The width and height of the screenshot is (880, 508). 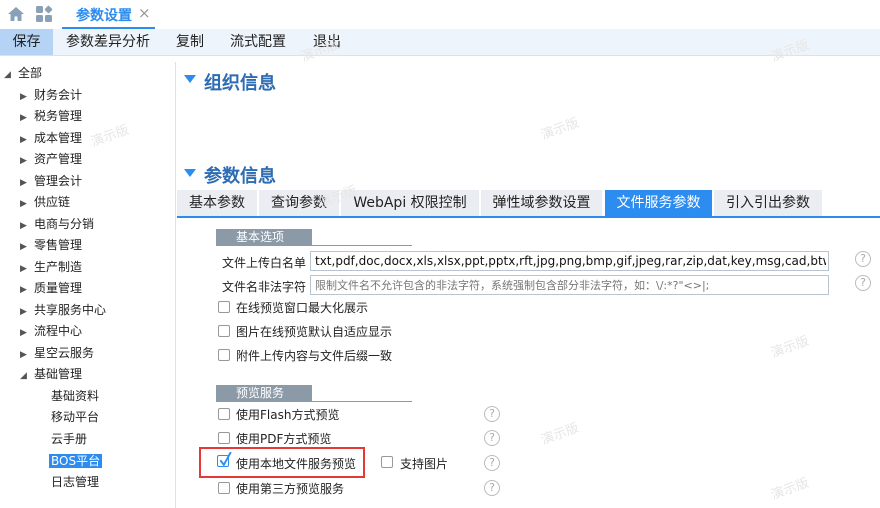 What do you see at coordinates (51, 138) in the screenshot?
I see `tree-item: ▶ 成本管理` at bounding box center [51, 138].